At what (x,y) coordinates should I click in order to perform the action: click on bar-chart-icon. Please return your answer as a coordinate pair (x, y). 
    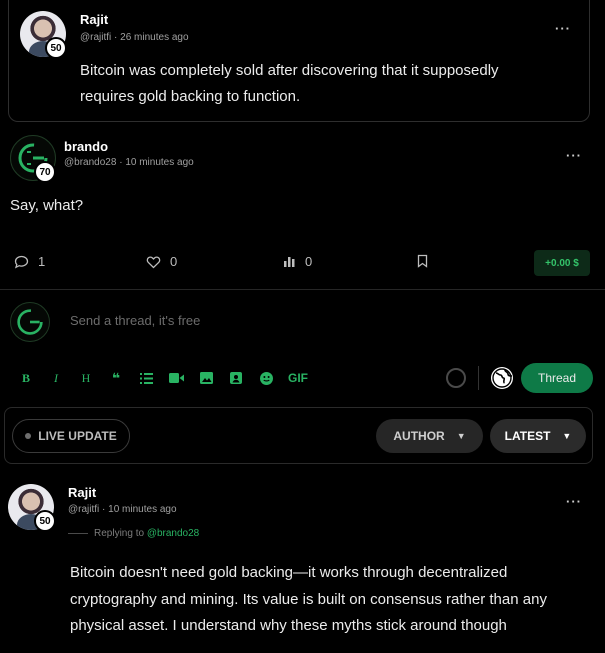
    Looking at the image, I should click on (289, 262).